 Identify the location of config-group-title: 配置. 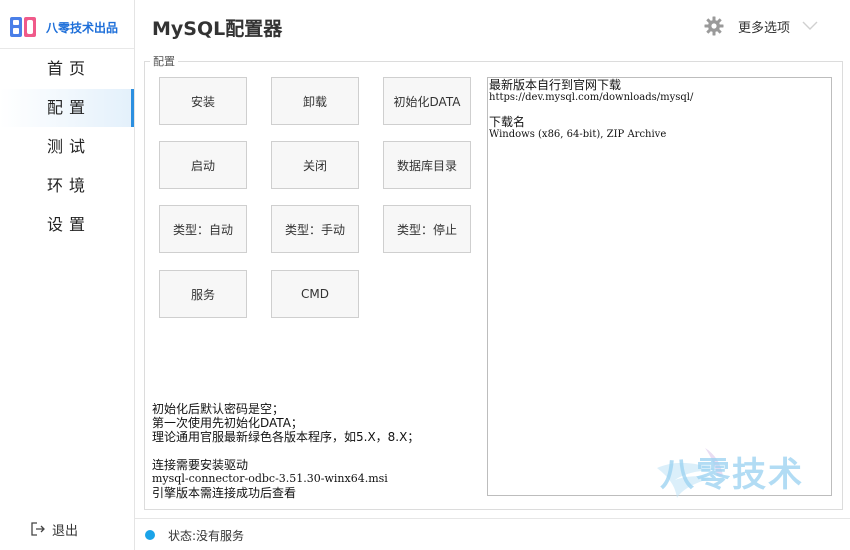
(164, 61).